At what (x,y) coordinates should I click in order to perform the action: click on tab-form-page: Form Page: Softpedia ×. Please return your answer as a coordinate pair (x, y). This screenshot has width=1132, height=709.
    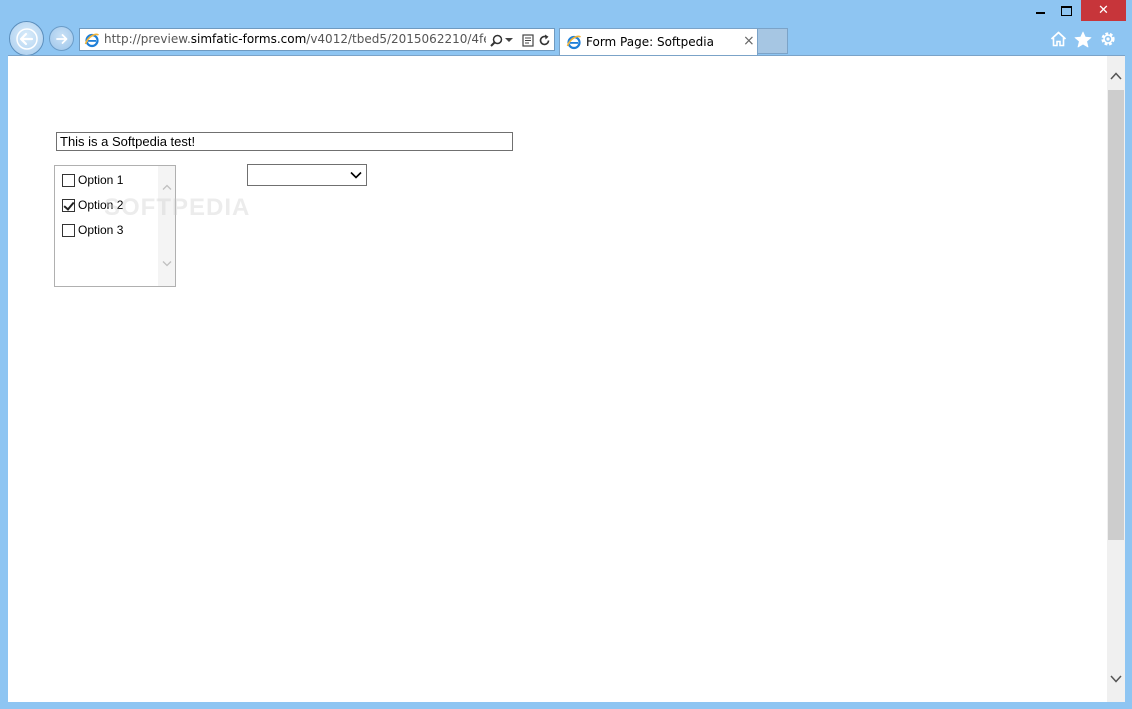
    Looking at the image, I should click on (658, 41).